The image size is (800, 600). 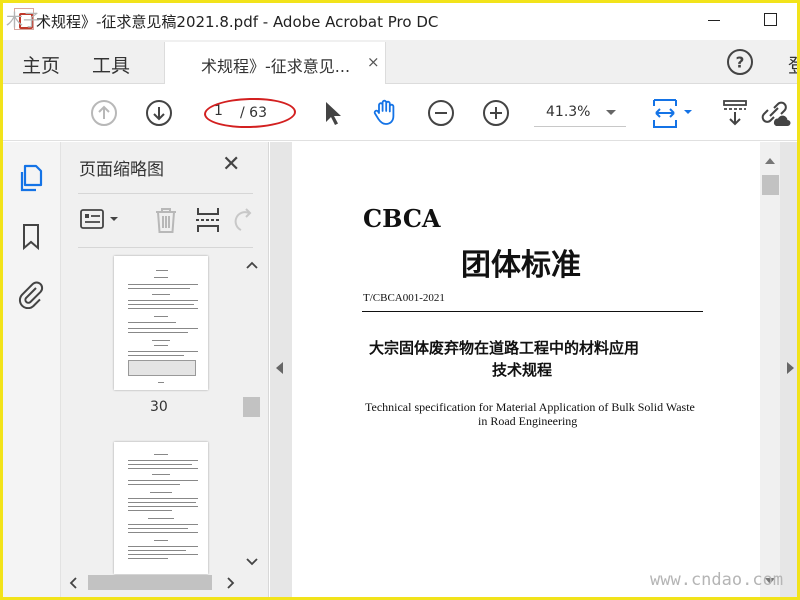 I want to click on share-link-icon, so click(x=774, y=113).